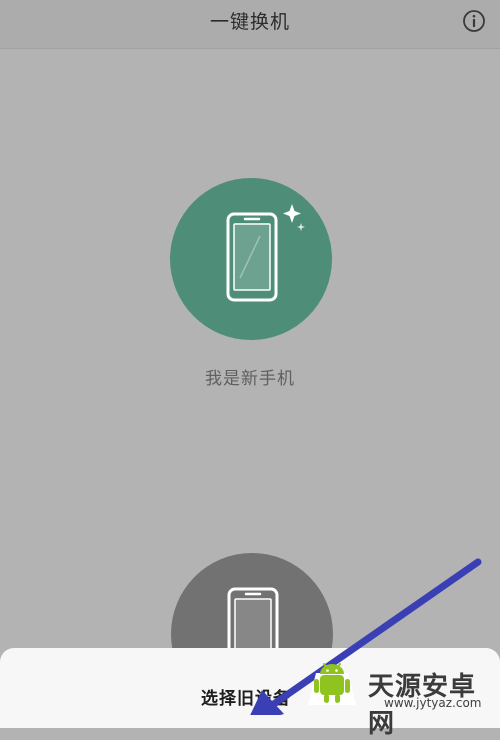 The image size is (500, 740). Describe the element at coordinates (250, 379) in the screenshot. I see `new-phone-label: 我是新手机` at that location.